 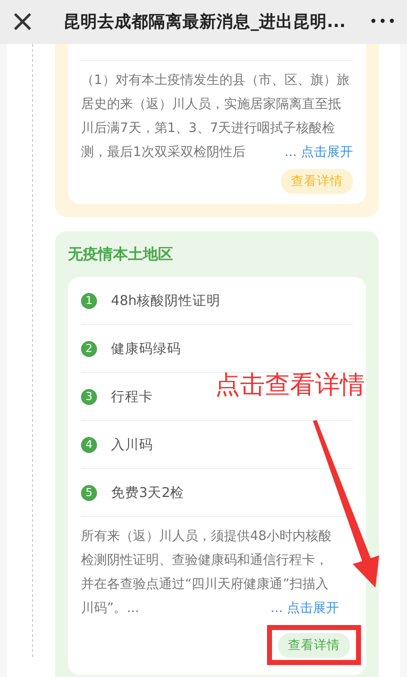 I want to click on number-badge: 4, so click(x=89, y=444).